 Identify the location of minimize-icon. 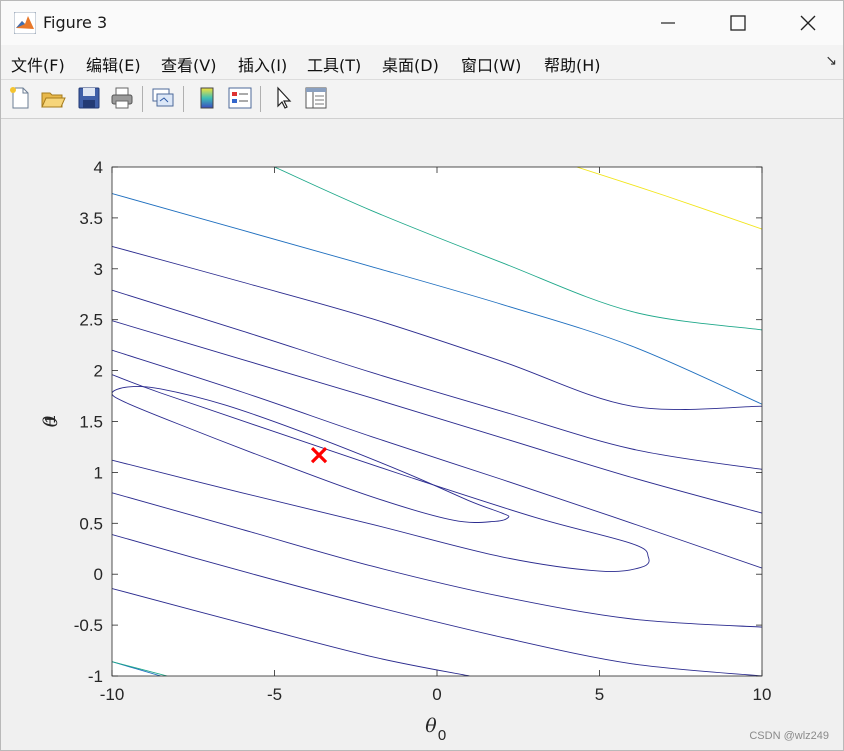
(668, 23).